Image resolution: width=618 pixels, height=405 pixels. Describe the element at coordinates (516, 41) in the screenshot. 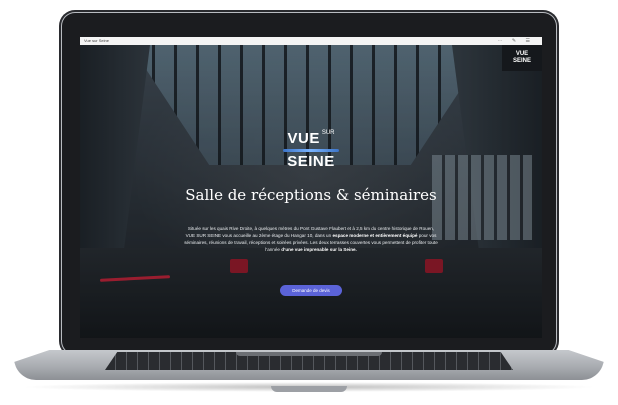

I see `browser-toolbar-icons: ⋯ ✎ ☰` at that location.